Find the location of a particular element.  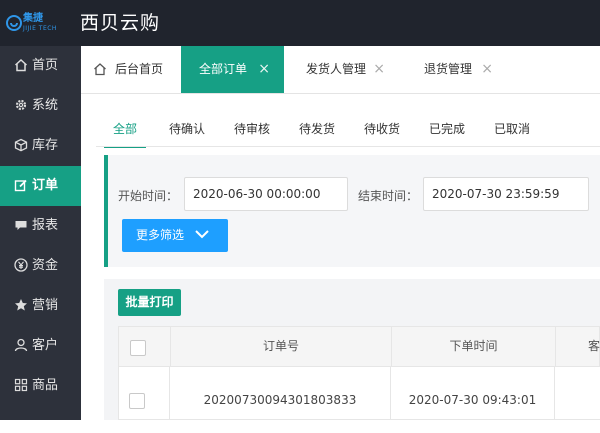

order-status-tabs: 全部 待确认 待审核 待发货 待收货 已完成 已取消 is located at coordinates (348, 130).